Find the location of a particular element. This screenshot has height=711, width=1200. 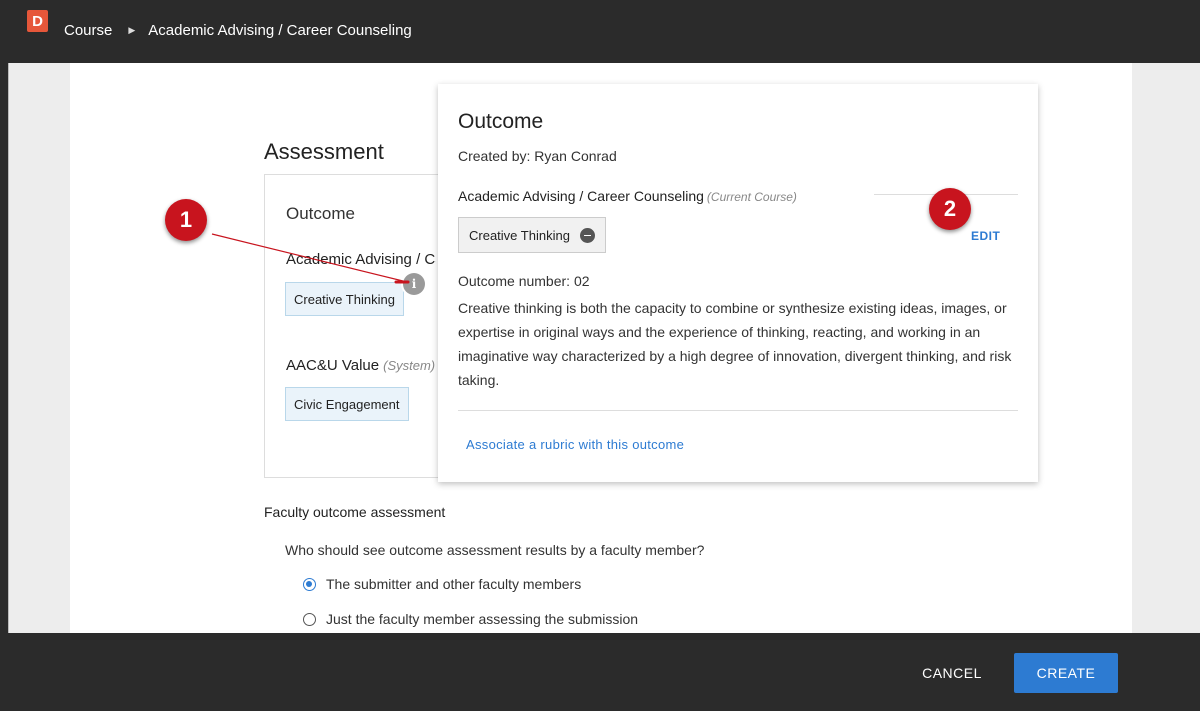

assessment-title: Assessment is located at coordinates (324, 151).